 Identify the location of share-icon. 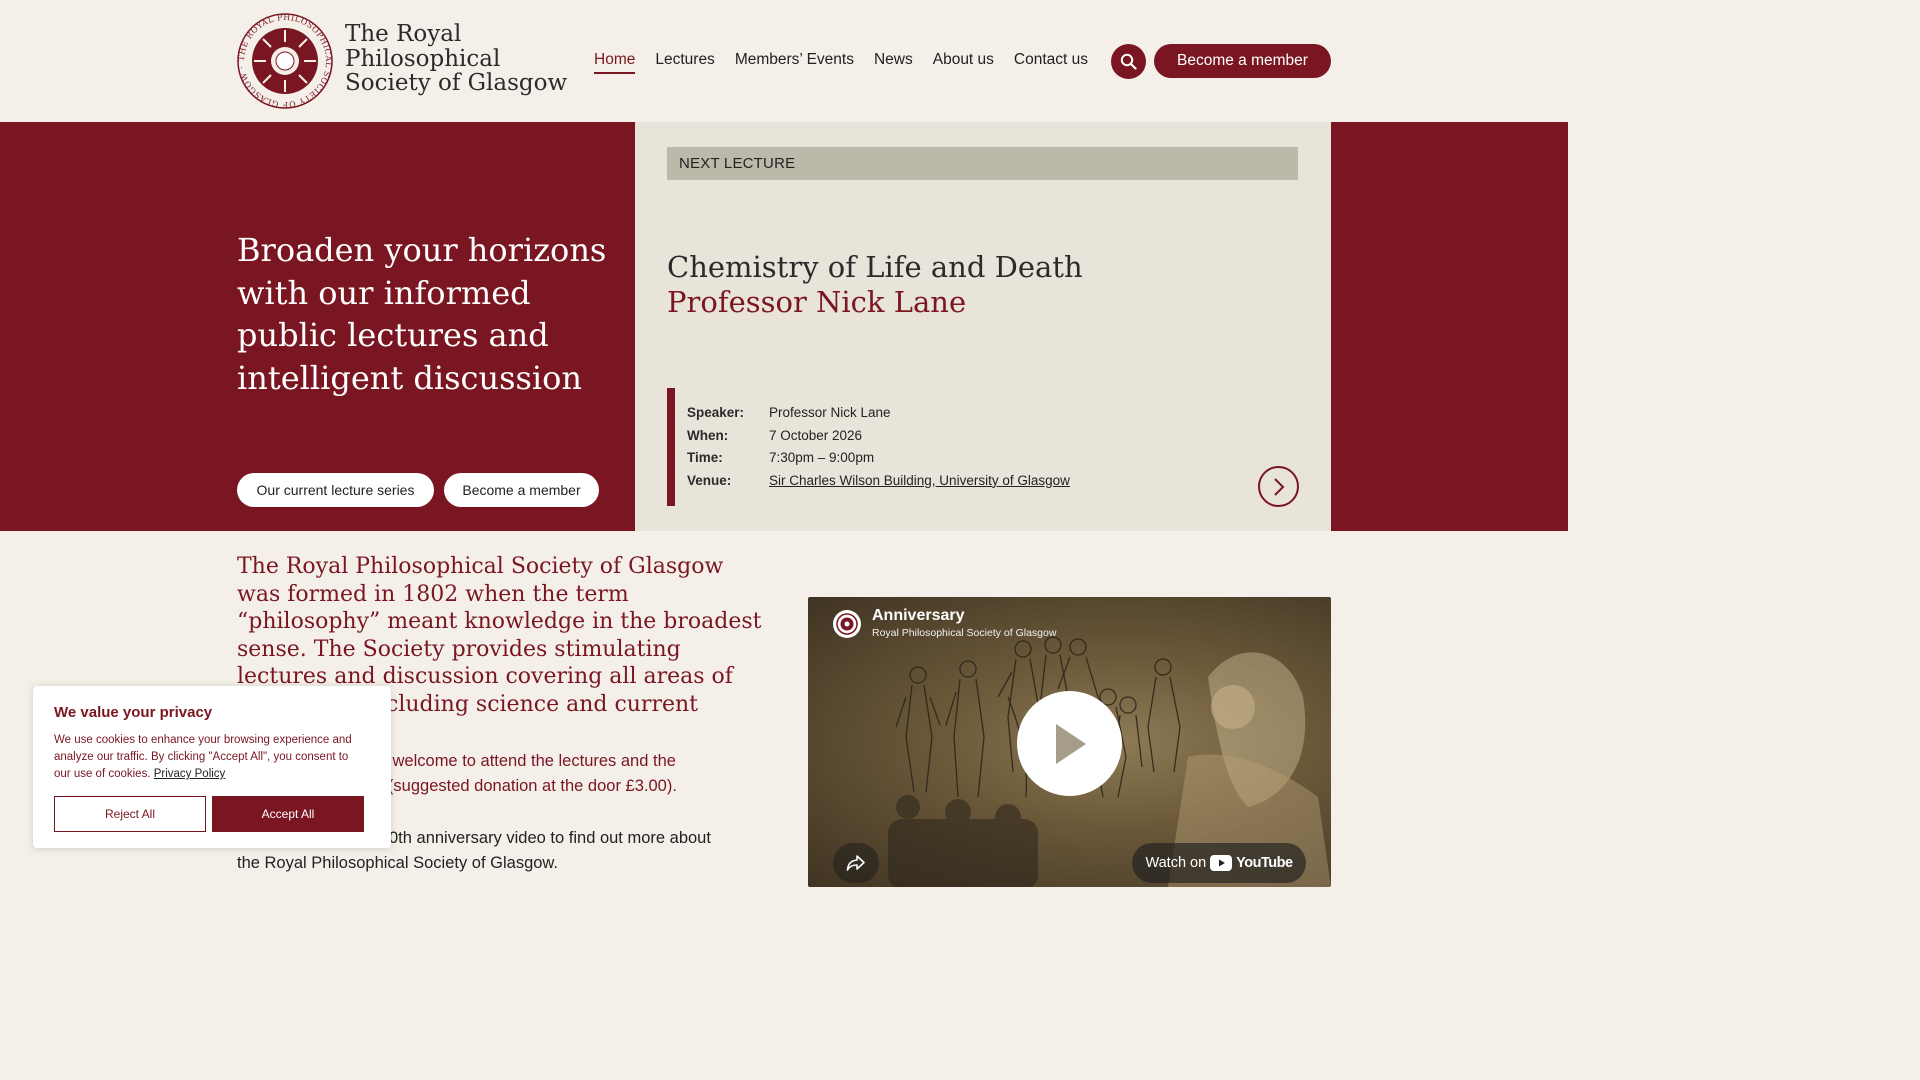
(855, 863).